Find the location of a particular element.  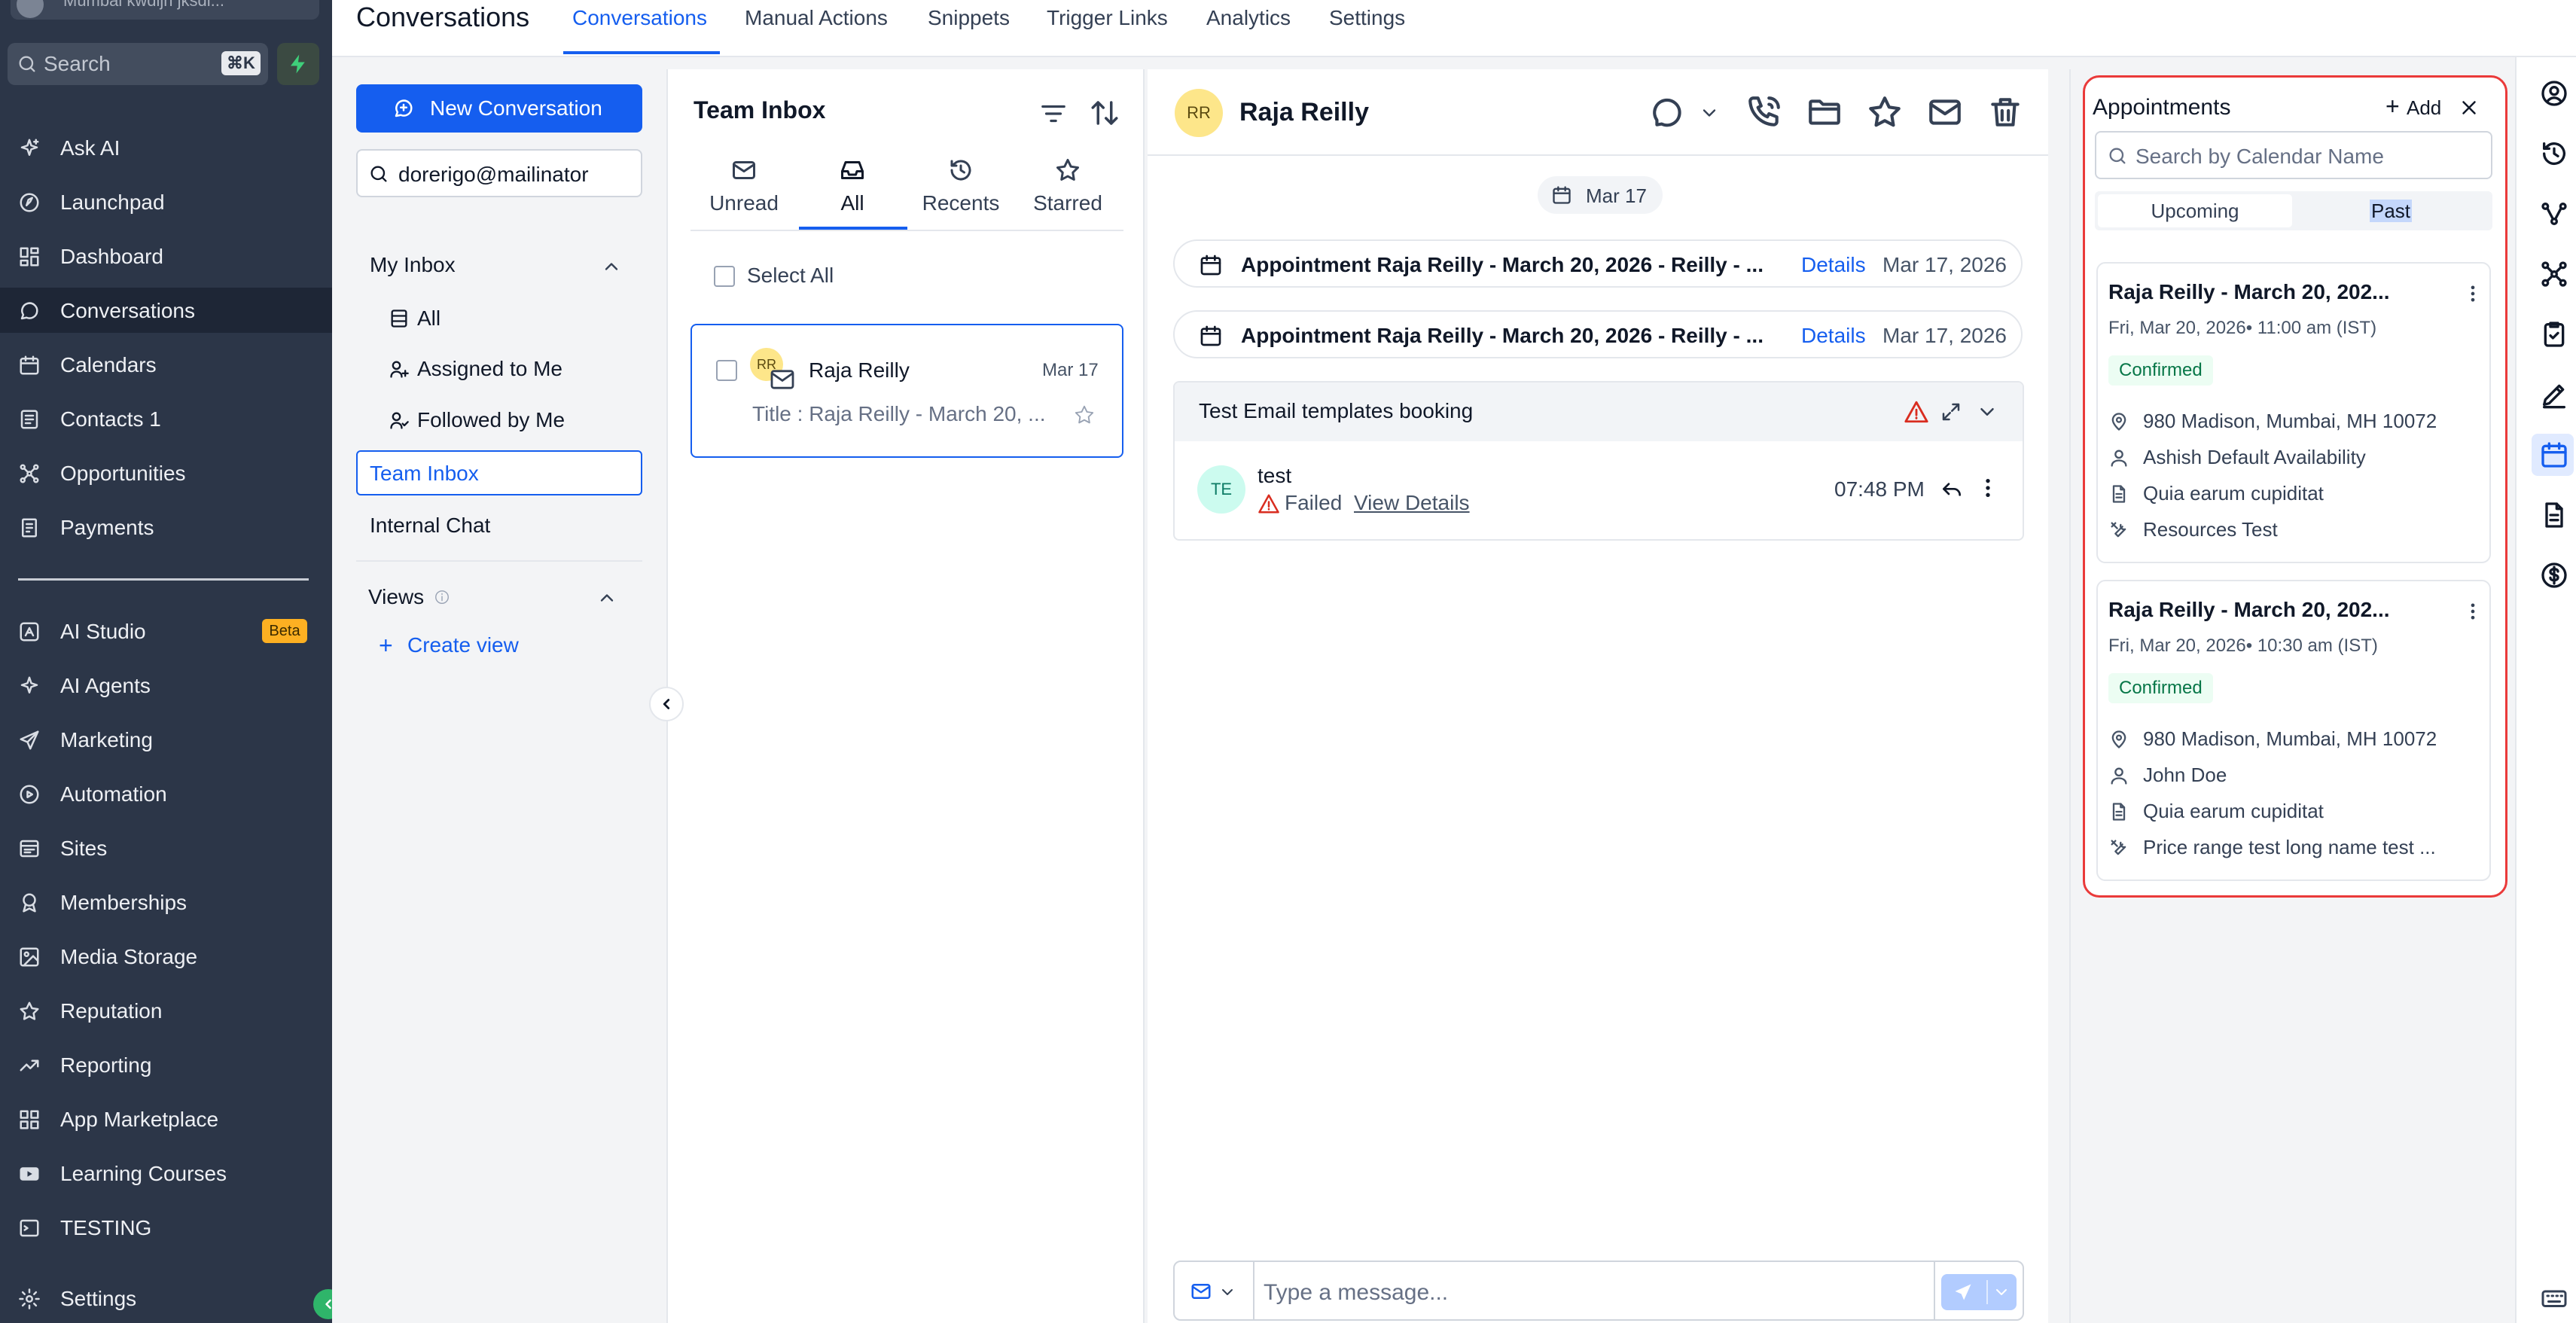

calendar-icon is located at coordinates (2554, 455).